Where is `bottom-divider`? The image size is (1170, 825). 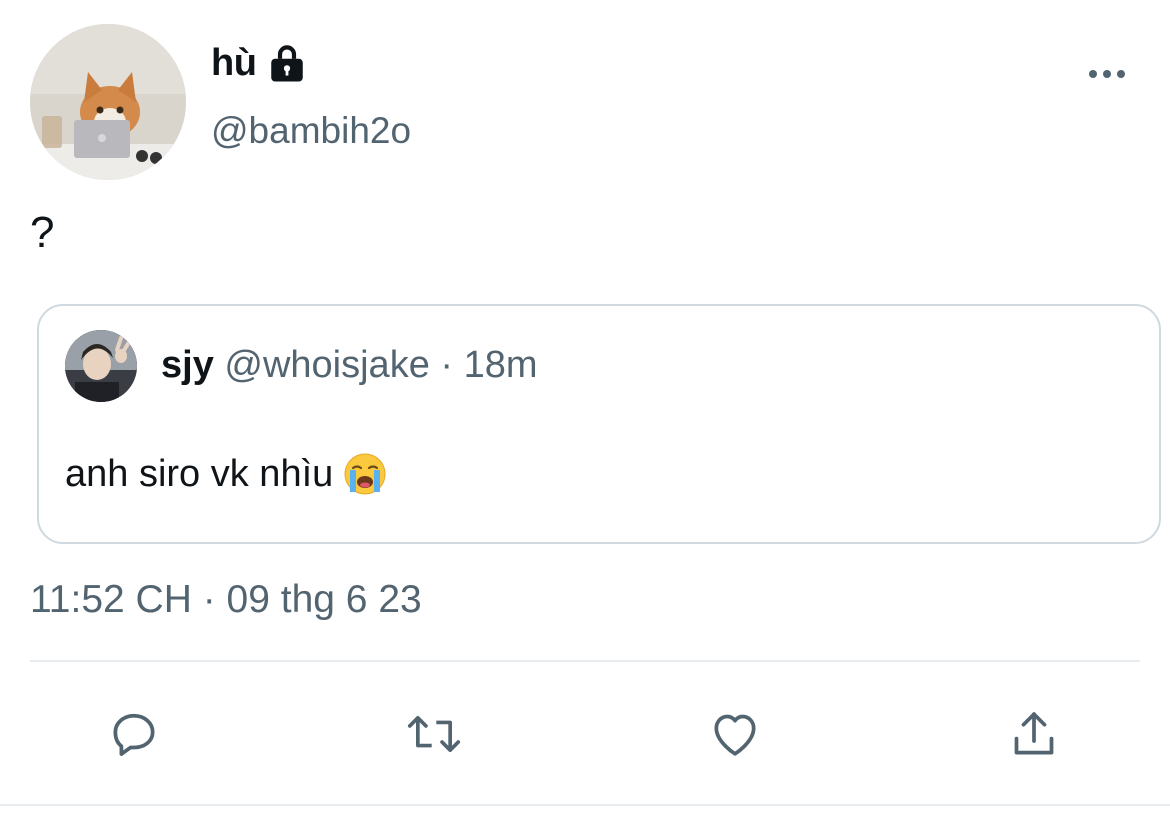
bottom-divider is located at coordinates (585, 805).